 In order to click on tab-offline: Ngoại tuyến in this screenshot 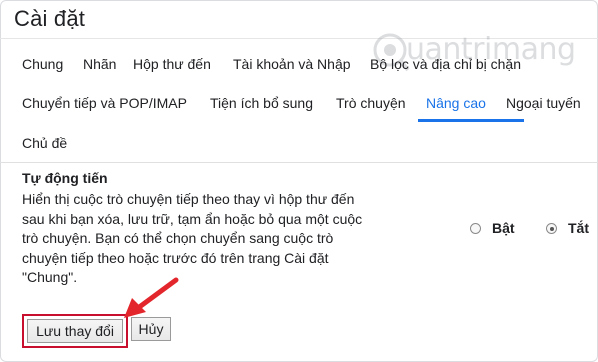, I will do `click(543, 103)`.